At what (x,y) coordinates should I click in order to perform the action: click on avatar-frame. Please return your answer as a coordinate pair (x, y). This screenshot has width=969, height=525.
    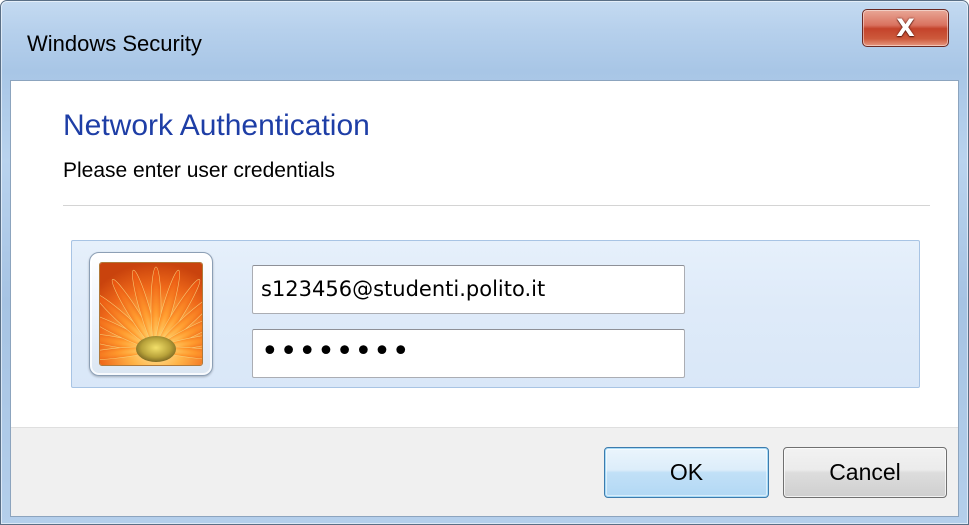
    Looking at the image, I should click on (151, 314).